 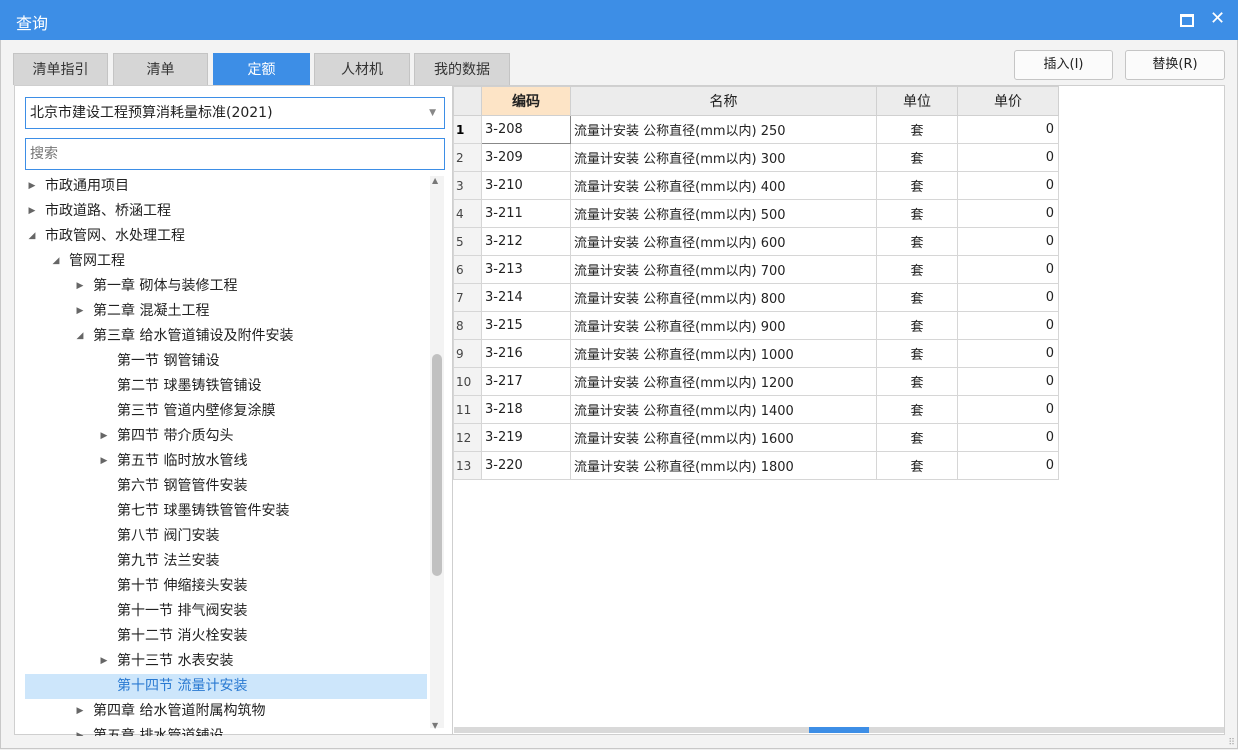 I want to click on tree-scrollbar: ▲ ▼, so click(x=437, y=453).